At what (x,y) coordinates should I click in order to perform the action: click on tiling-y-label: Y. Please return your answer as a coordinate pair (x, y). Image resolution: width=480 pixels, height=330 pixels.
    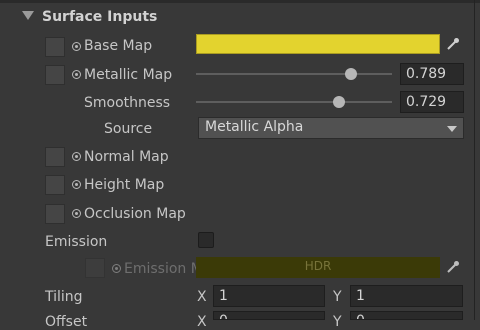
    Looking at the image, I should click on (337, 297).